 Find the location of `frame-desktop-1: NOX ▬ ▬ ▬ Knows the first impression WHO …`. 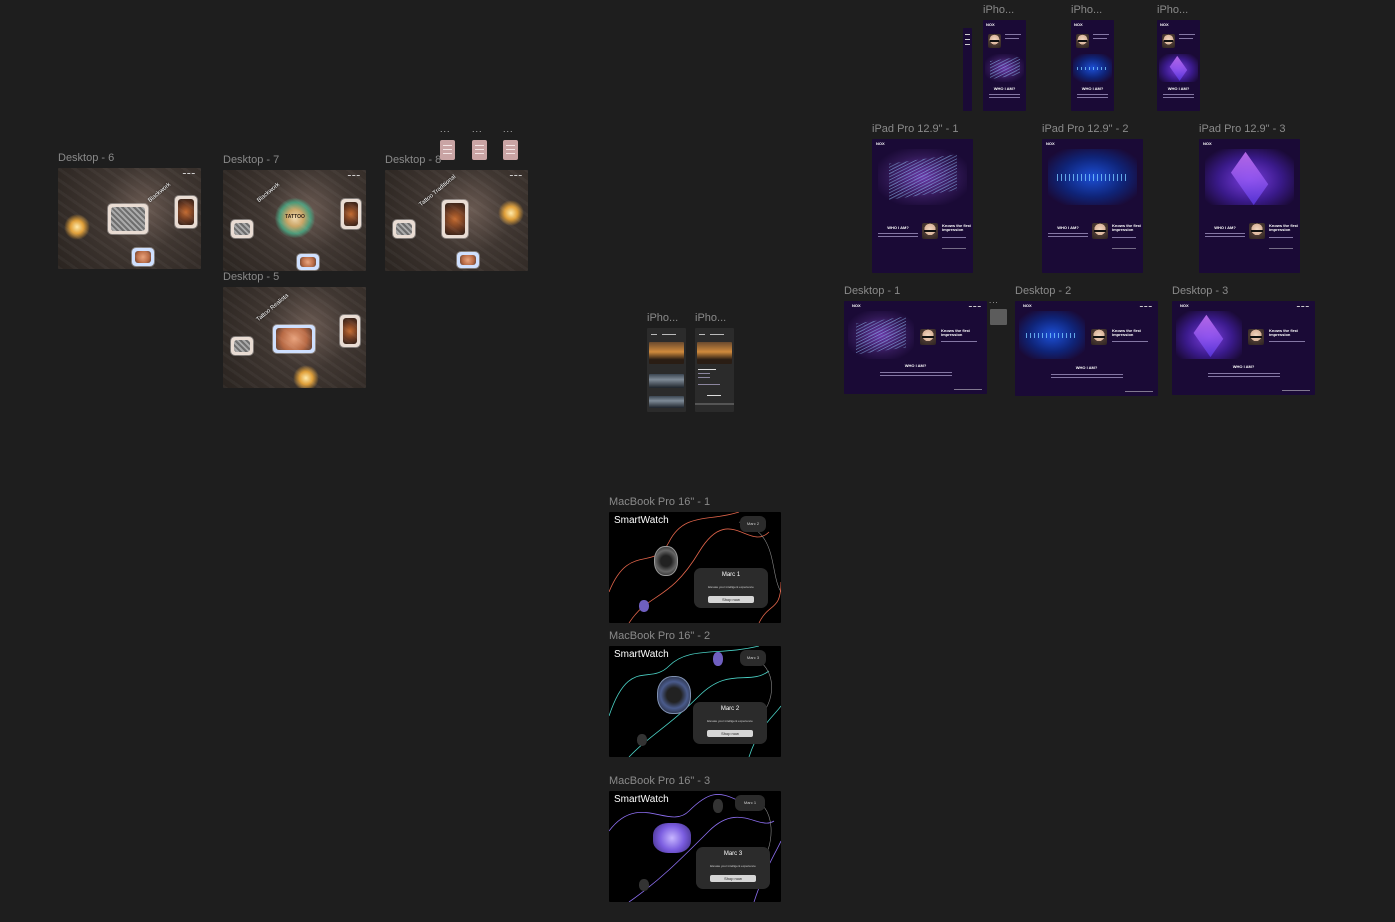

frame-desktop-1: NOX ▬ ▬ ▬ Knows the first impression WHO … is located at coordinates (915, 347).